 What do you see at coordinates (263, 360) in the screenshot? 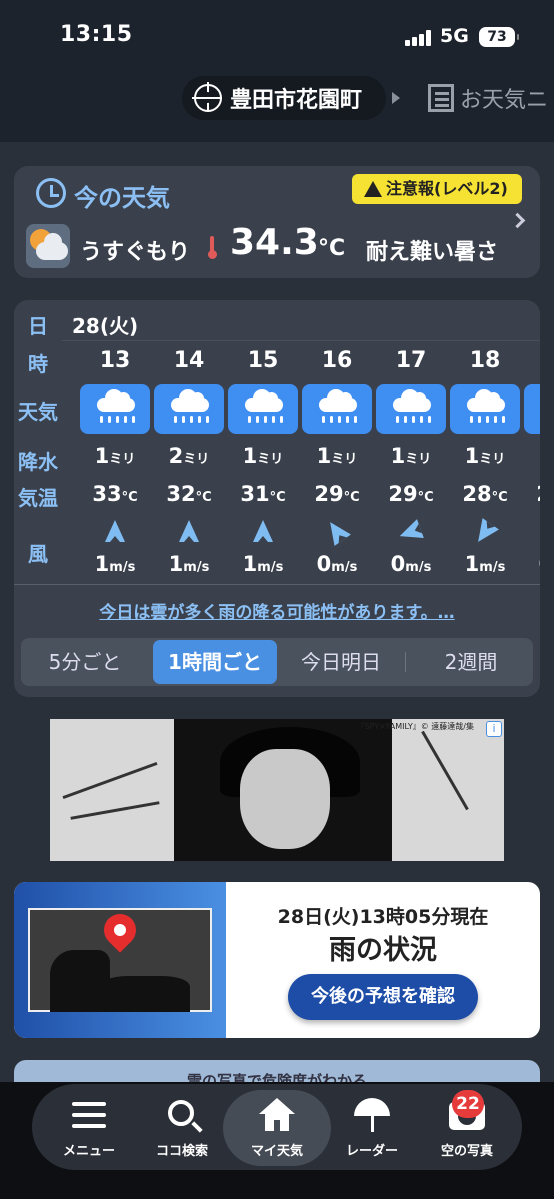
I see `hour-label: 15` at bounding box center [263, 360].